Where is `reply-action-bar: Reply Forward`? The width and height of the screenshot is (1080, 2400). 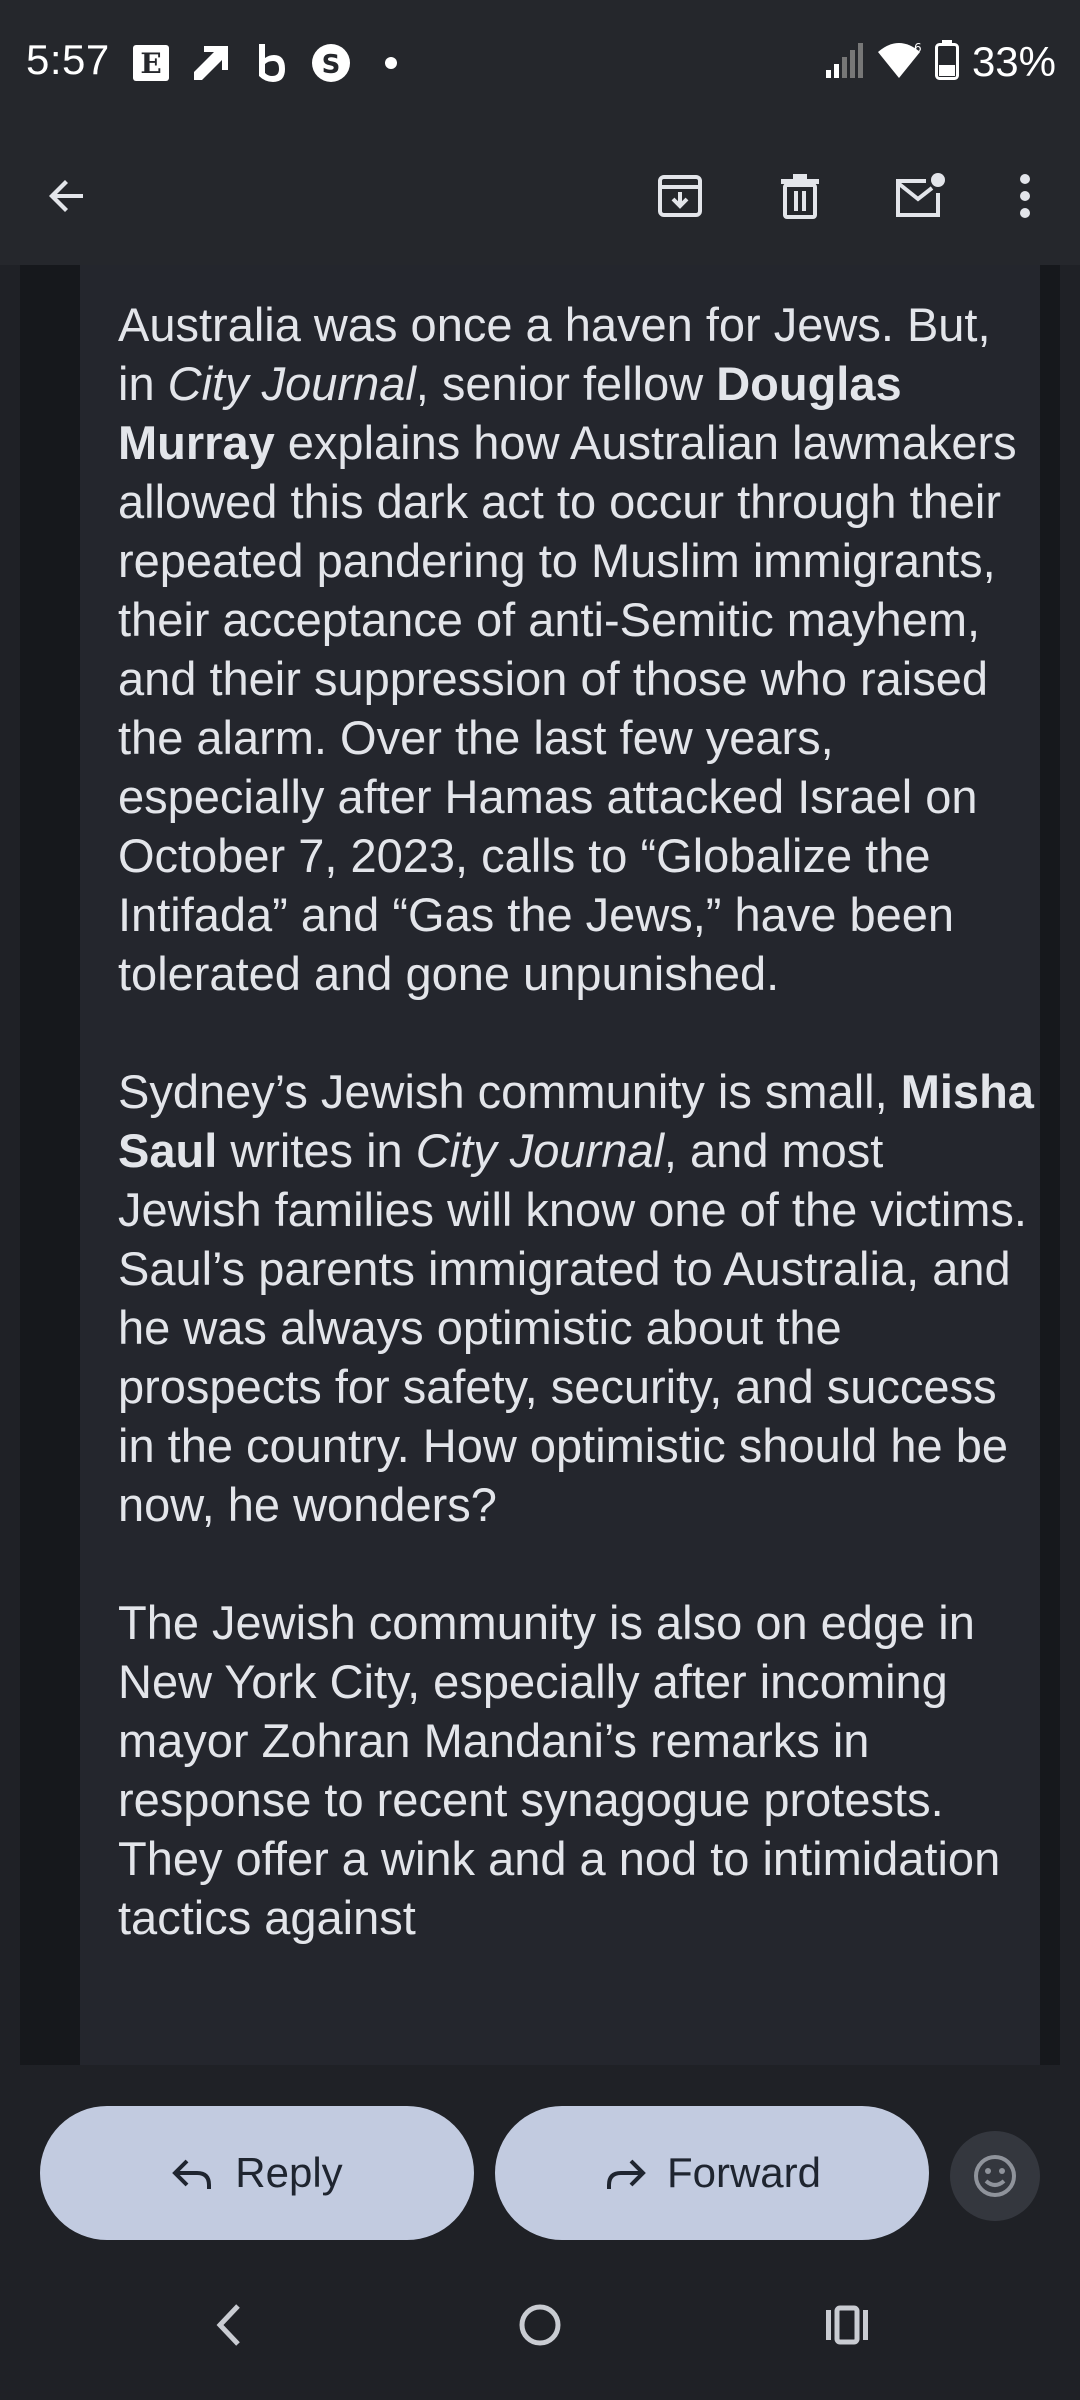 reply-action-bar: Reply Forward is located at coordinates (540, 2157).